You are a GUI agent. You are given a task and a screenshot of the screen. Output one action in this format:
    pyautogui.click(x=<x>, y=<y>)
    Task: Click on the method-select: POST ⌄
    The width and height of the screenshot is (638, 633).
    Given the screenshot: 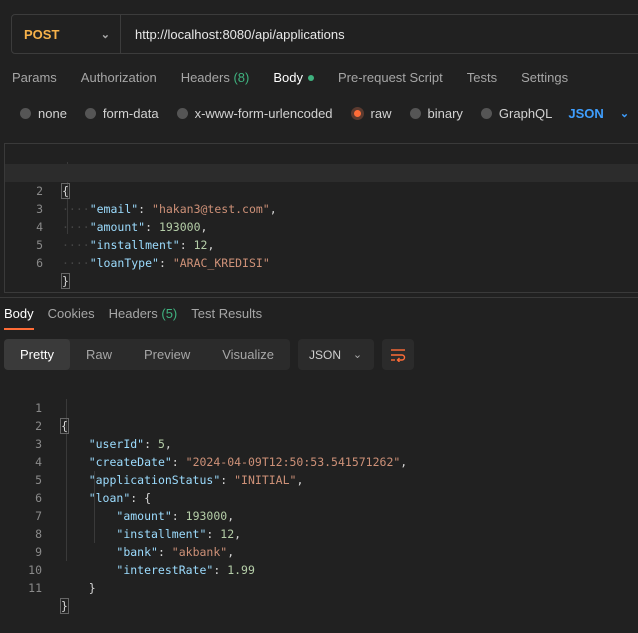 What is the action you would take?
    pyautogui.click(x=66, y=34)
    